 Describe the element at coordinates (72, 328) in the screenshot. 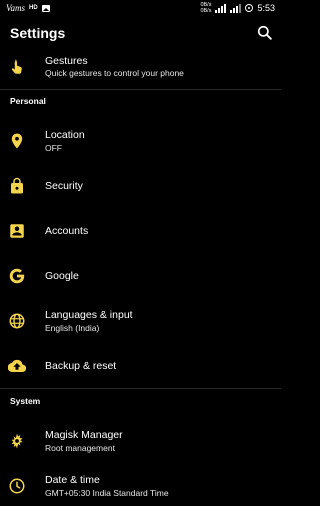

I see `languages-subtitle: English (India)` at that location.